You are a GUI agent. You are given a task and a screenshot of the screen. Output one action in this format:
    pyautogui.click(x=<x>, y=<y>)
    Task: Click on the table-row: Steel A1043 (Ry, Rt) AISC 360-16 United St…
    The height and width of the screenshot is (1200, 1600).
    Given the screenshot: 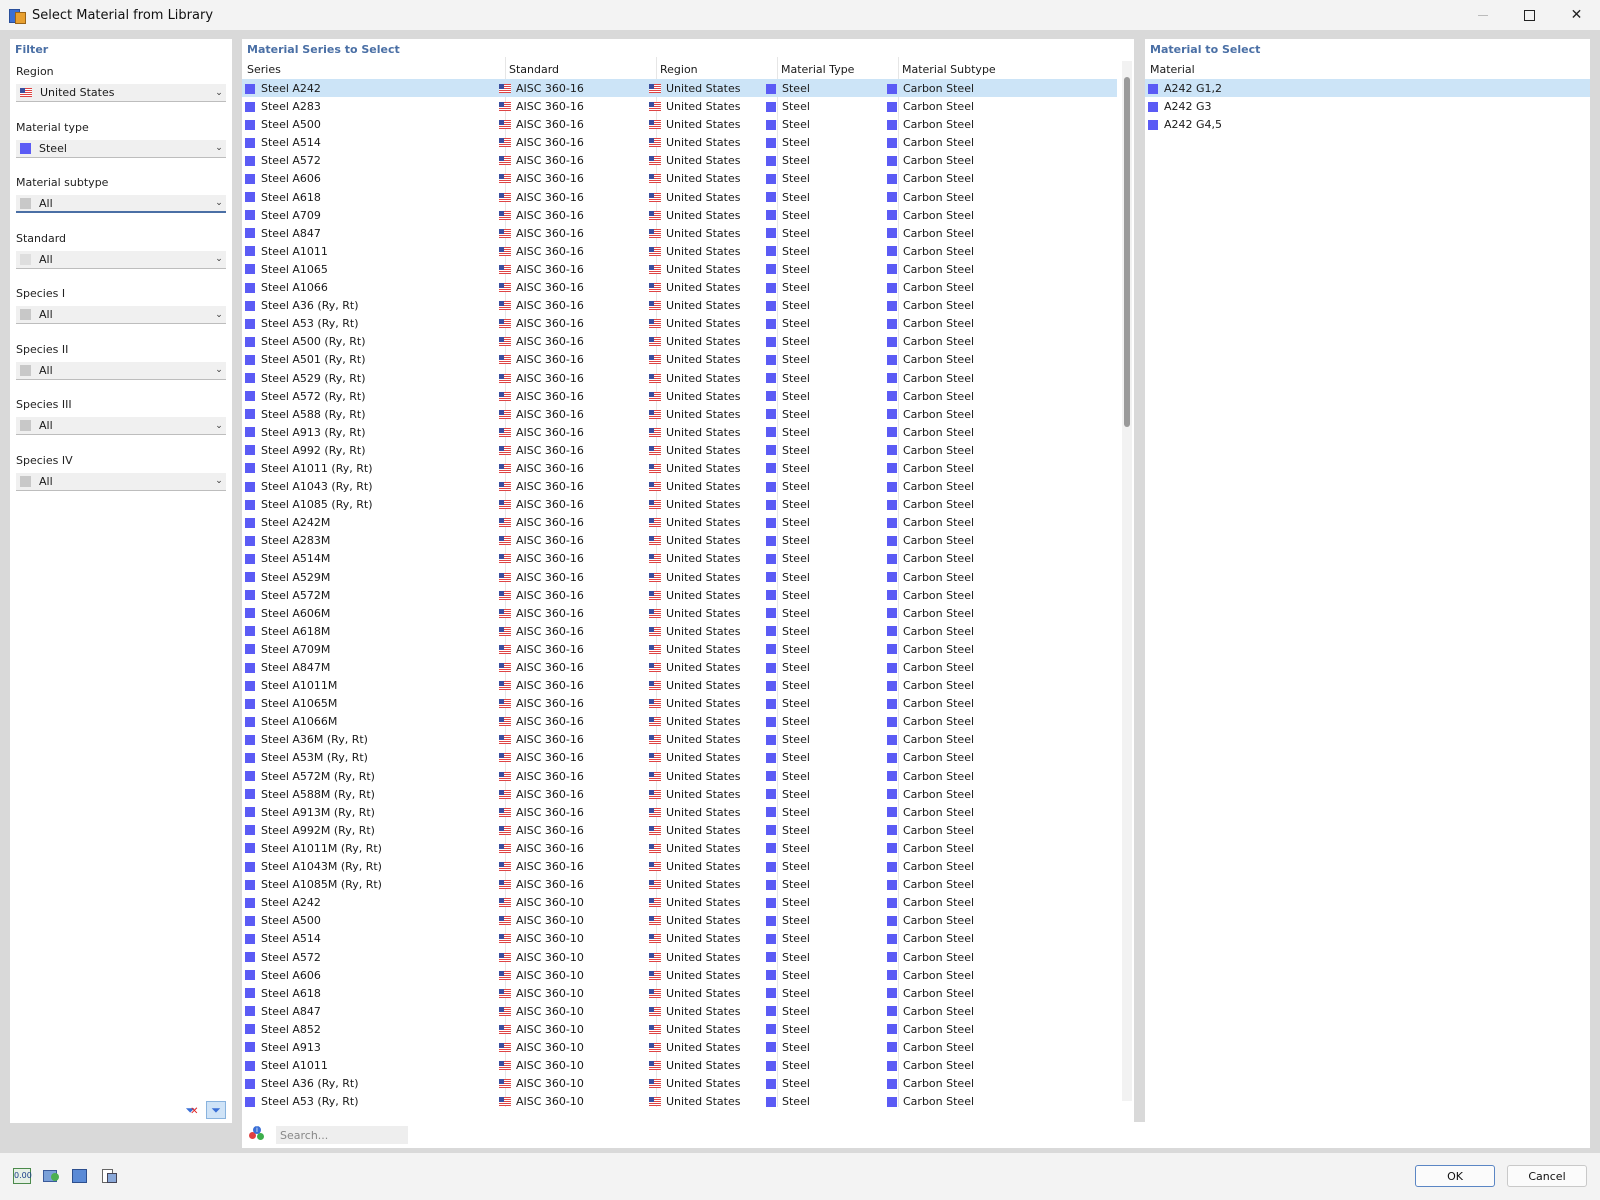 What is the action you would take?
    pyautogui.click(x=679, y=486)
    